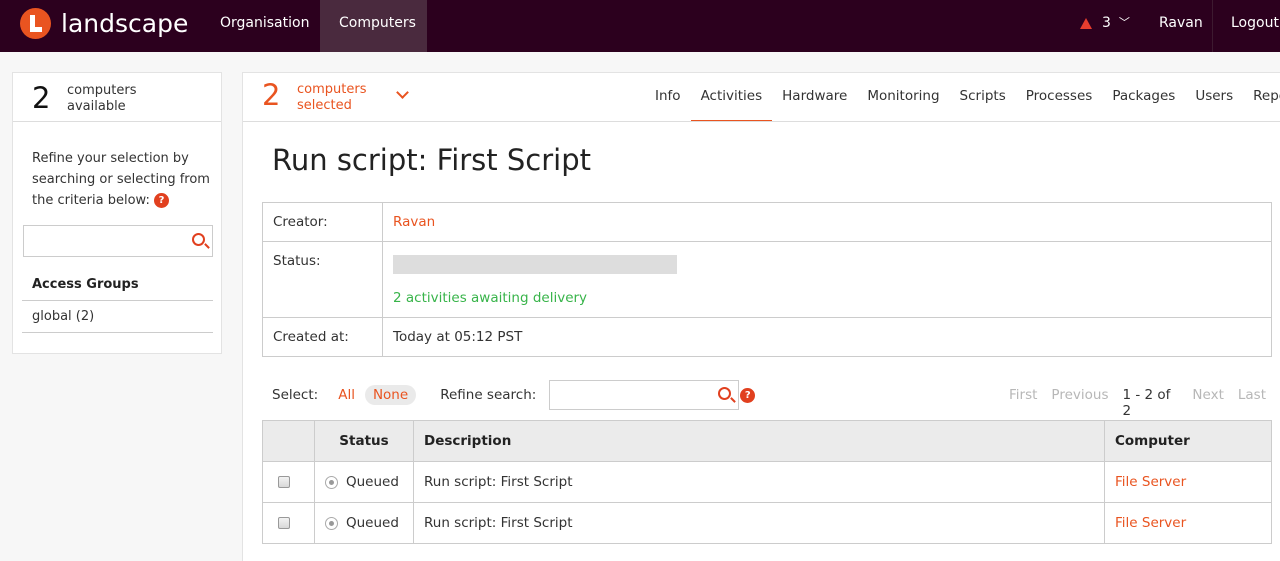 Image resolution: width=1280 pixels, height=561 pixels. I want to click on tab-users: Users, so click(1214, 97).